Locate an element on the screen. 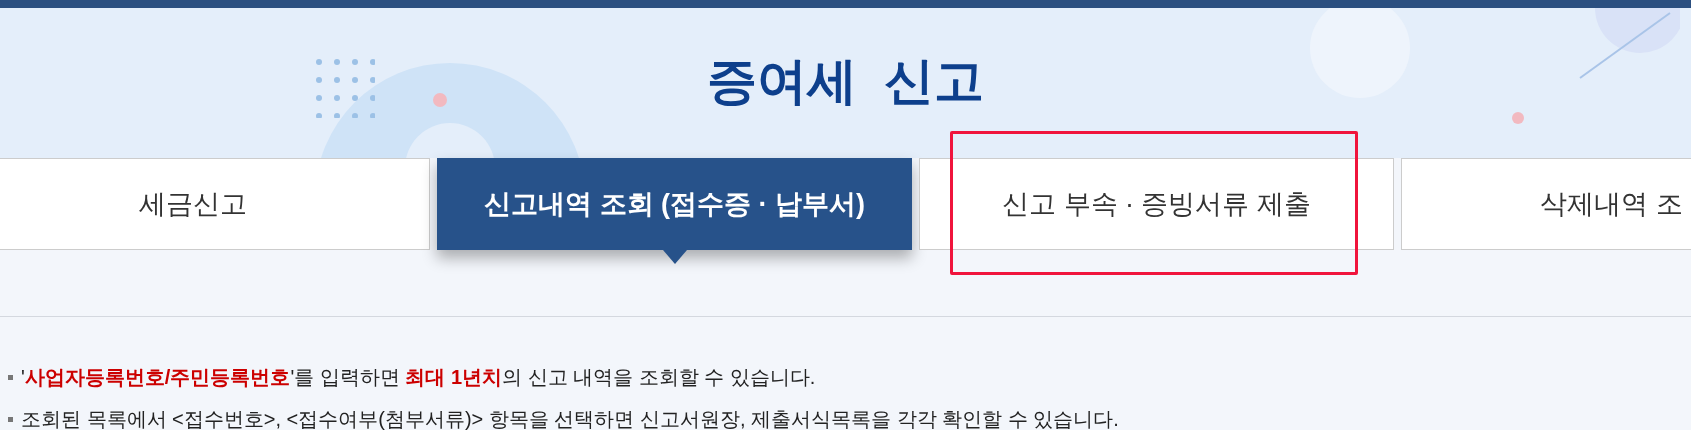  tab: 세금신고 is located at coordinates (215, 204).